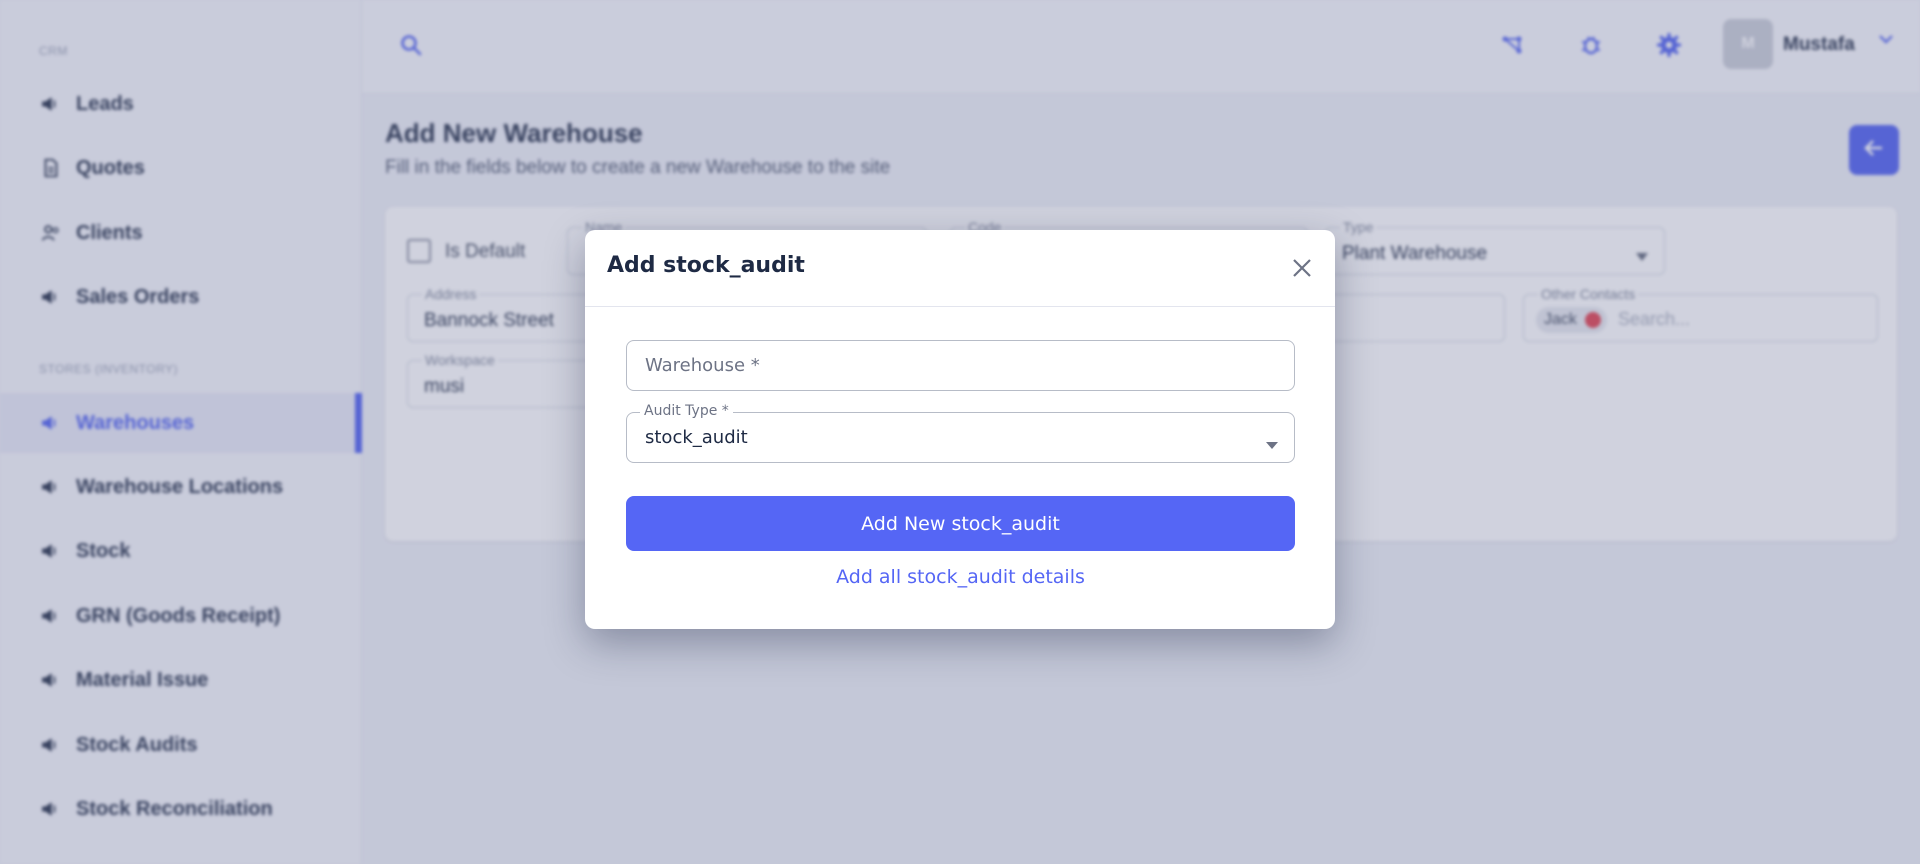 This screenshot has height=864, width=1920. I want to click on warehouse-input, so click(960, 365).